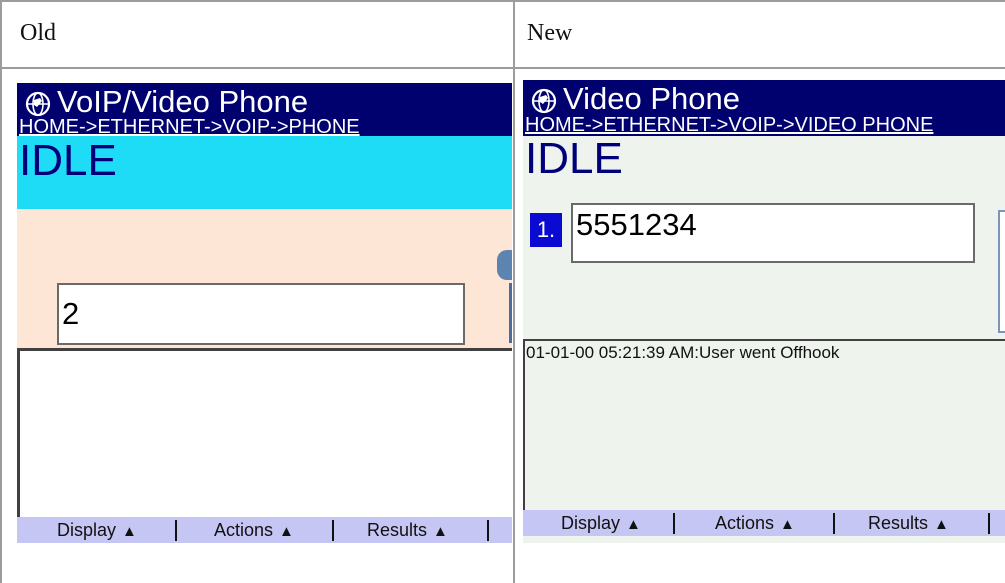 Image resolution: width=1005 pixels, height=583 pixels. Describe the element at coordinates (510, 313) in the screenshot. I see `old-side-line` at that location.